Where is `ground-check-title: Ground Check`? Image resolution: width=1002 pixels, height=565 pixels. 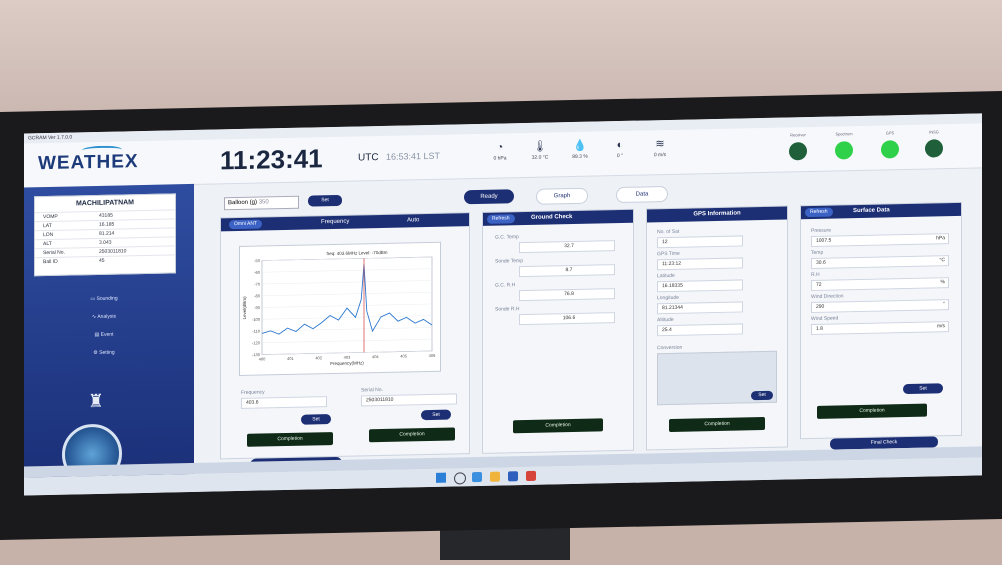
ground-check-title: Ground Check is located at coordinates (552, 217).